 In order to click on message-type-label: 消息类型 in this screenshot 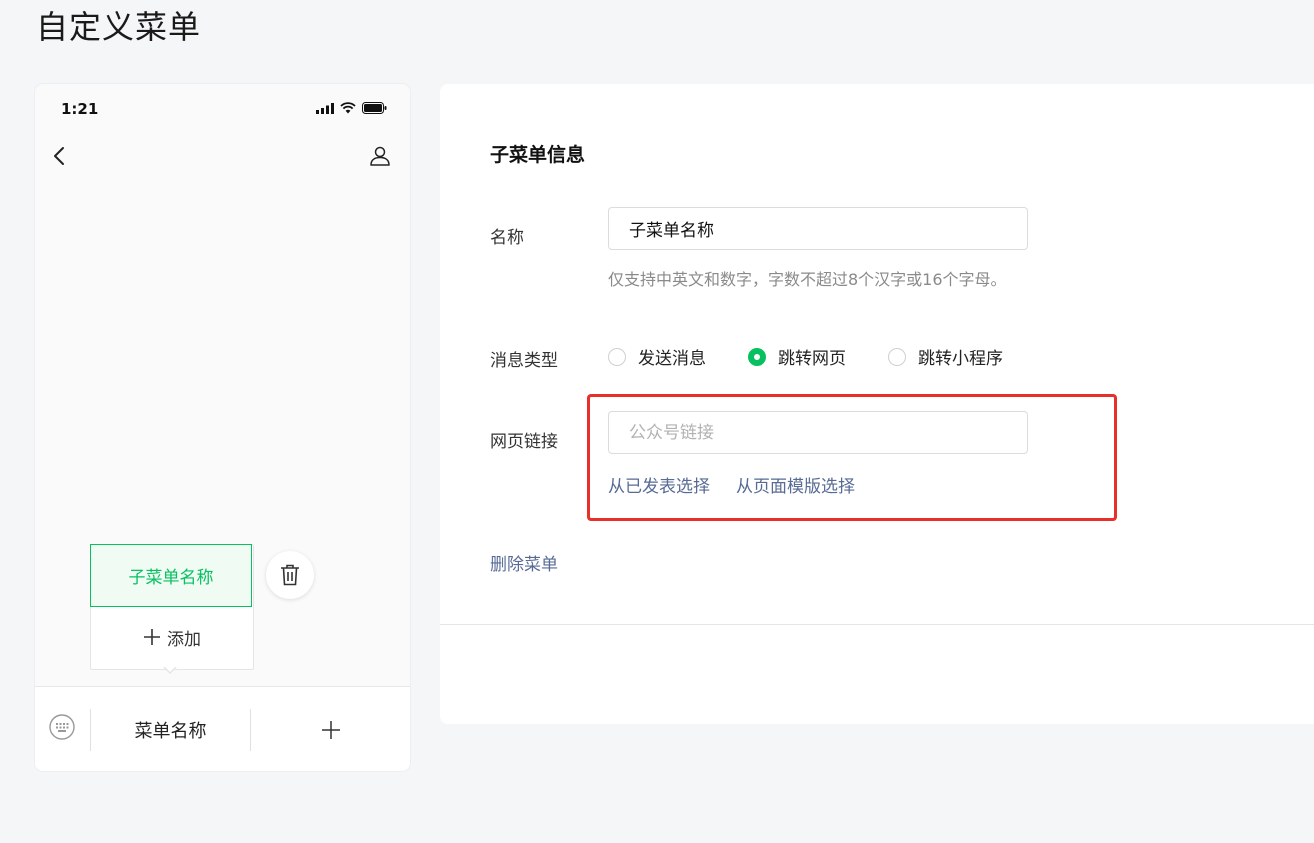, I will do `click(524, 361)`.